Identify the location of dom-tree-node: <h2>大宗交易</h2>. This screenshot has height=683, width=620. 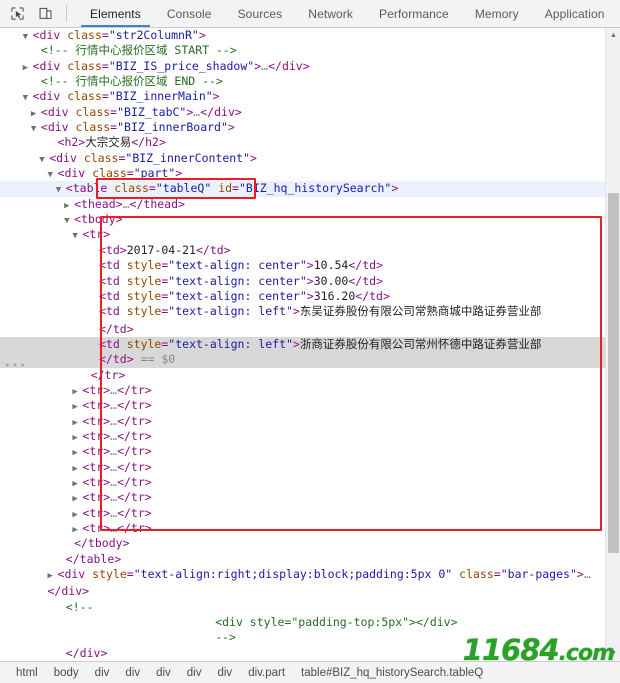
(310, 142).